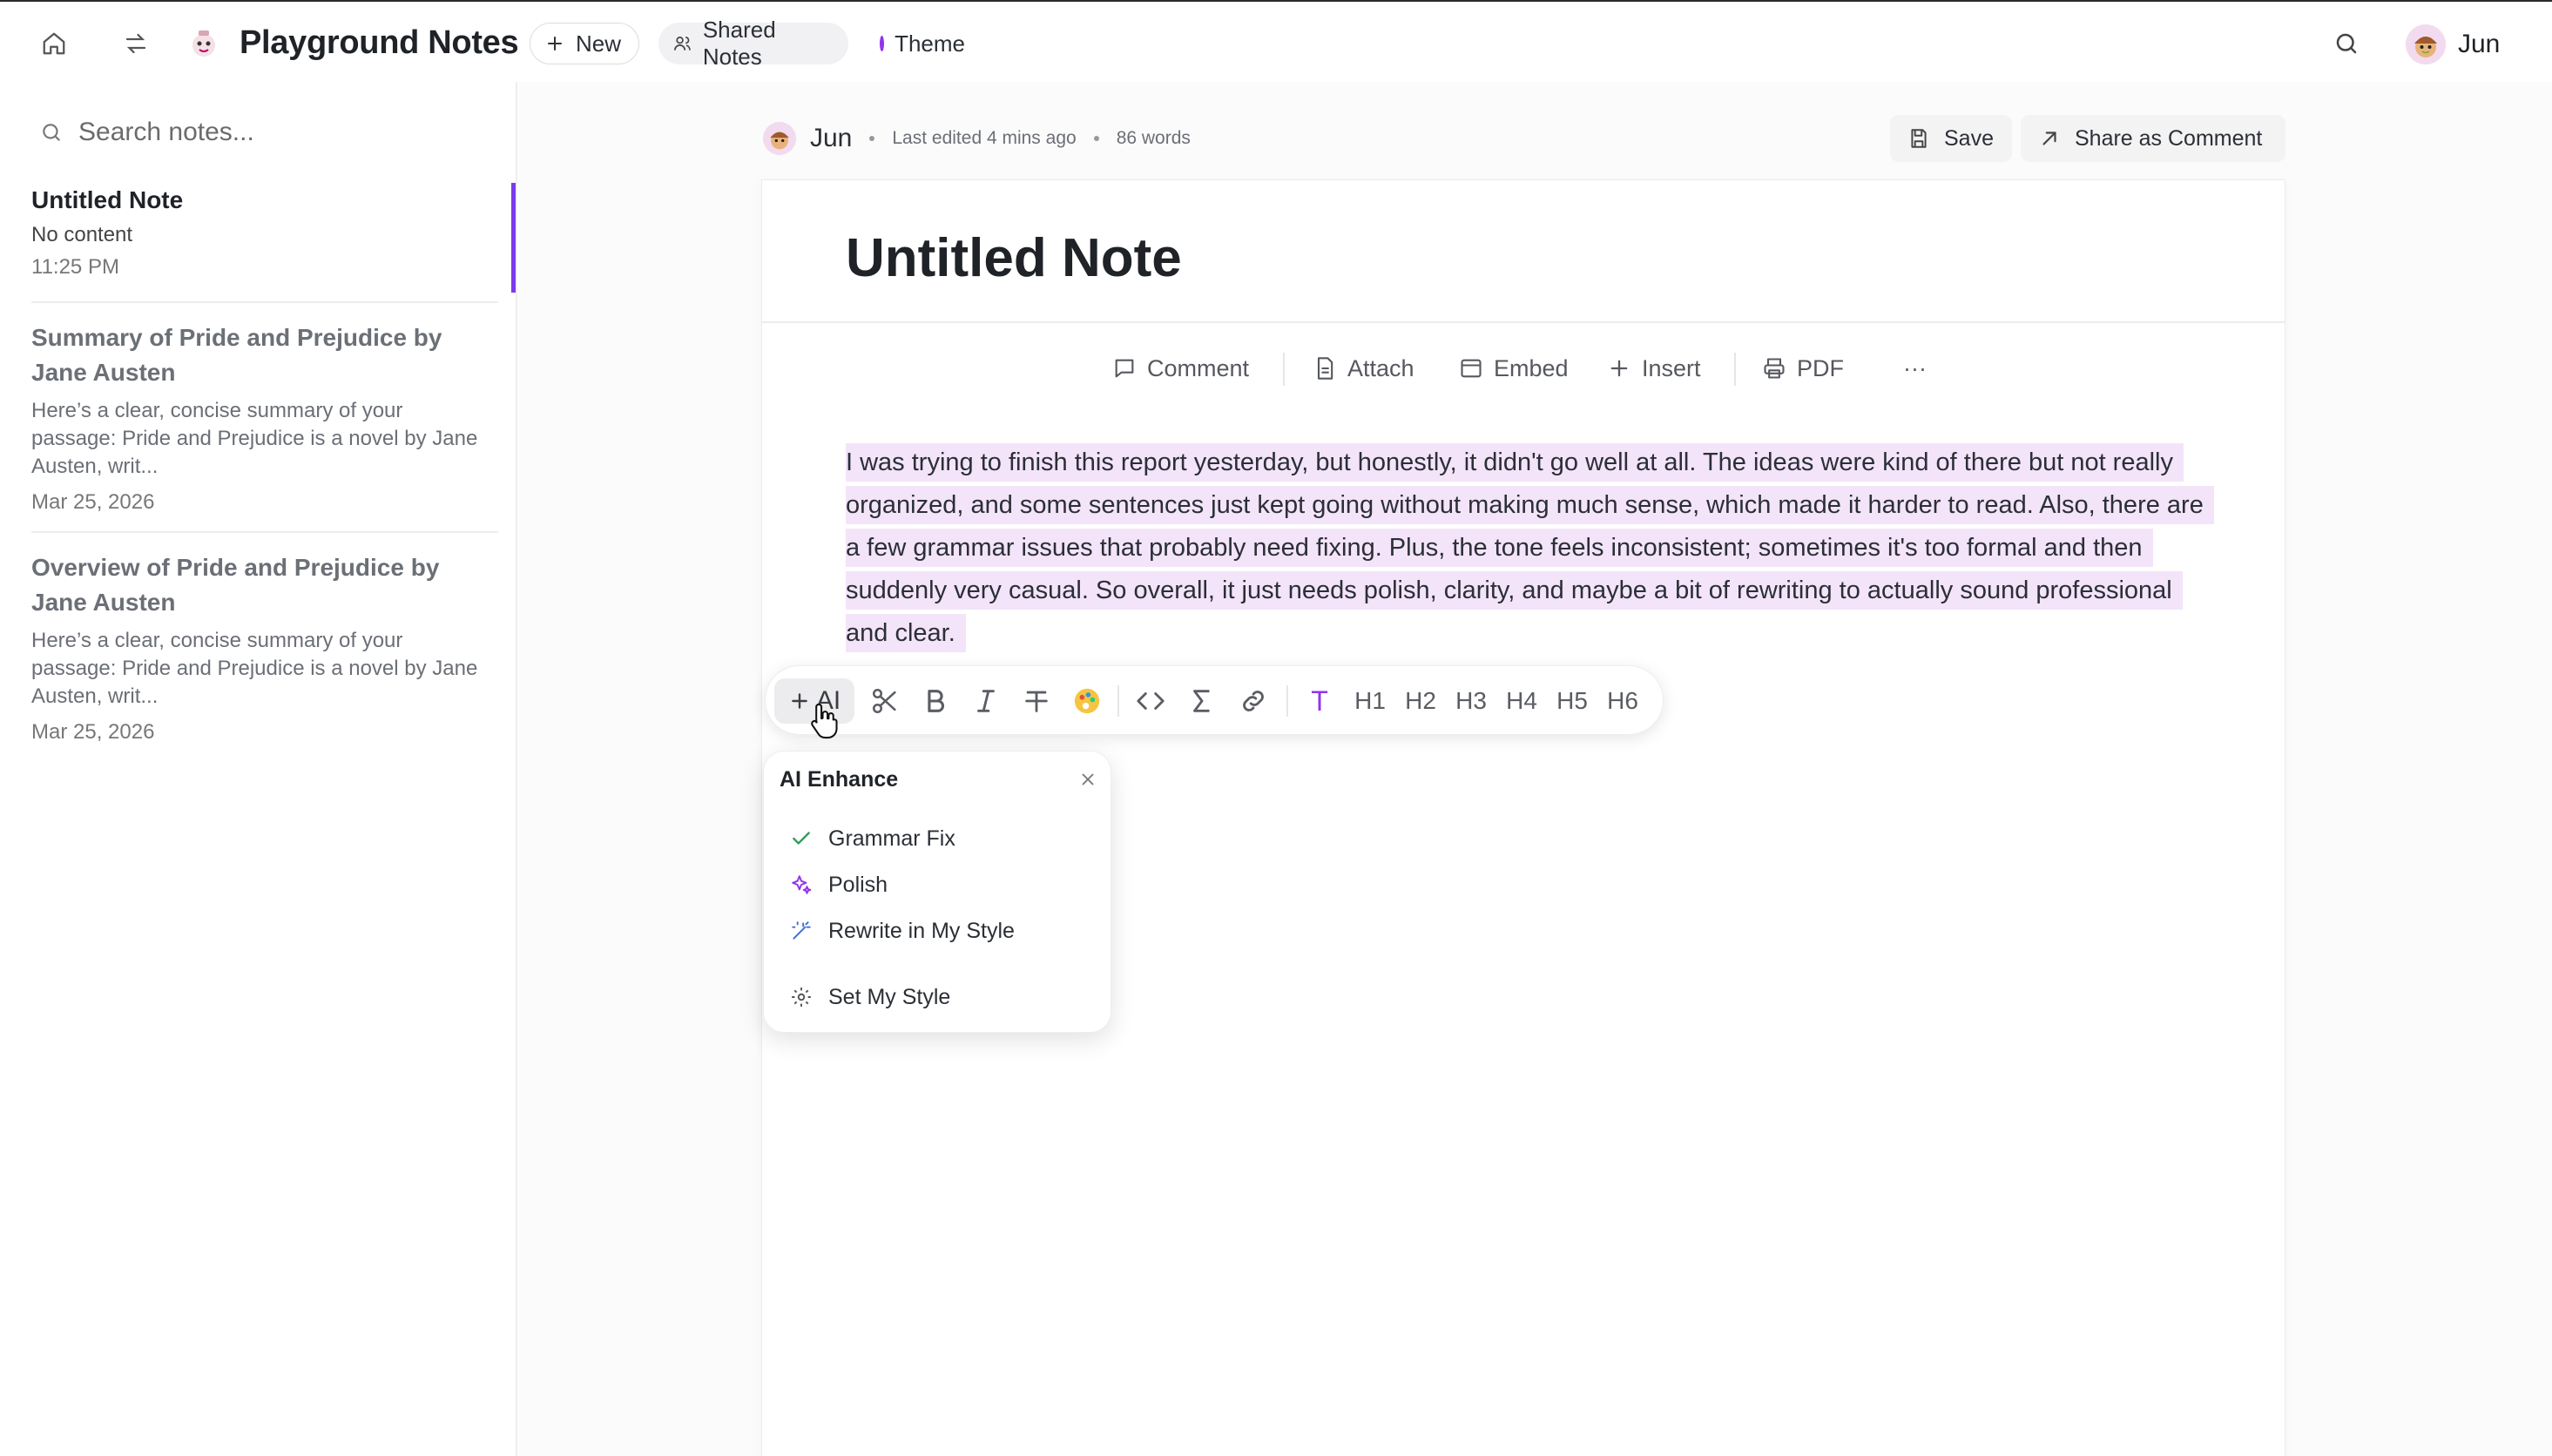  Describe the element at coordinates (922, 43) in the screenshot. I see `theme-button: Theme` at that location.